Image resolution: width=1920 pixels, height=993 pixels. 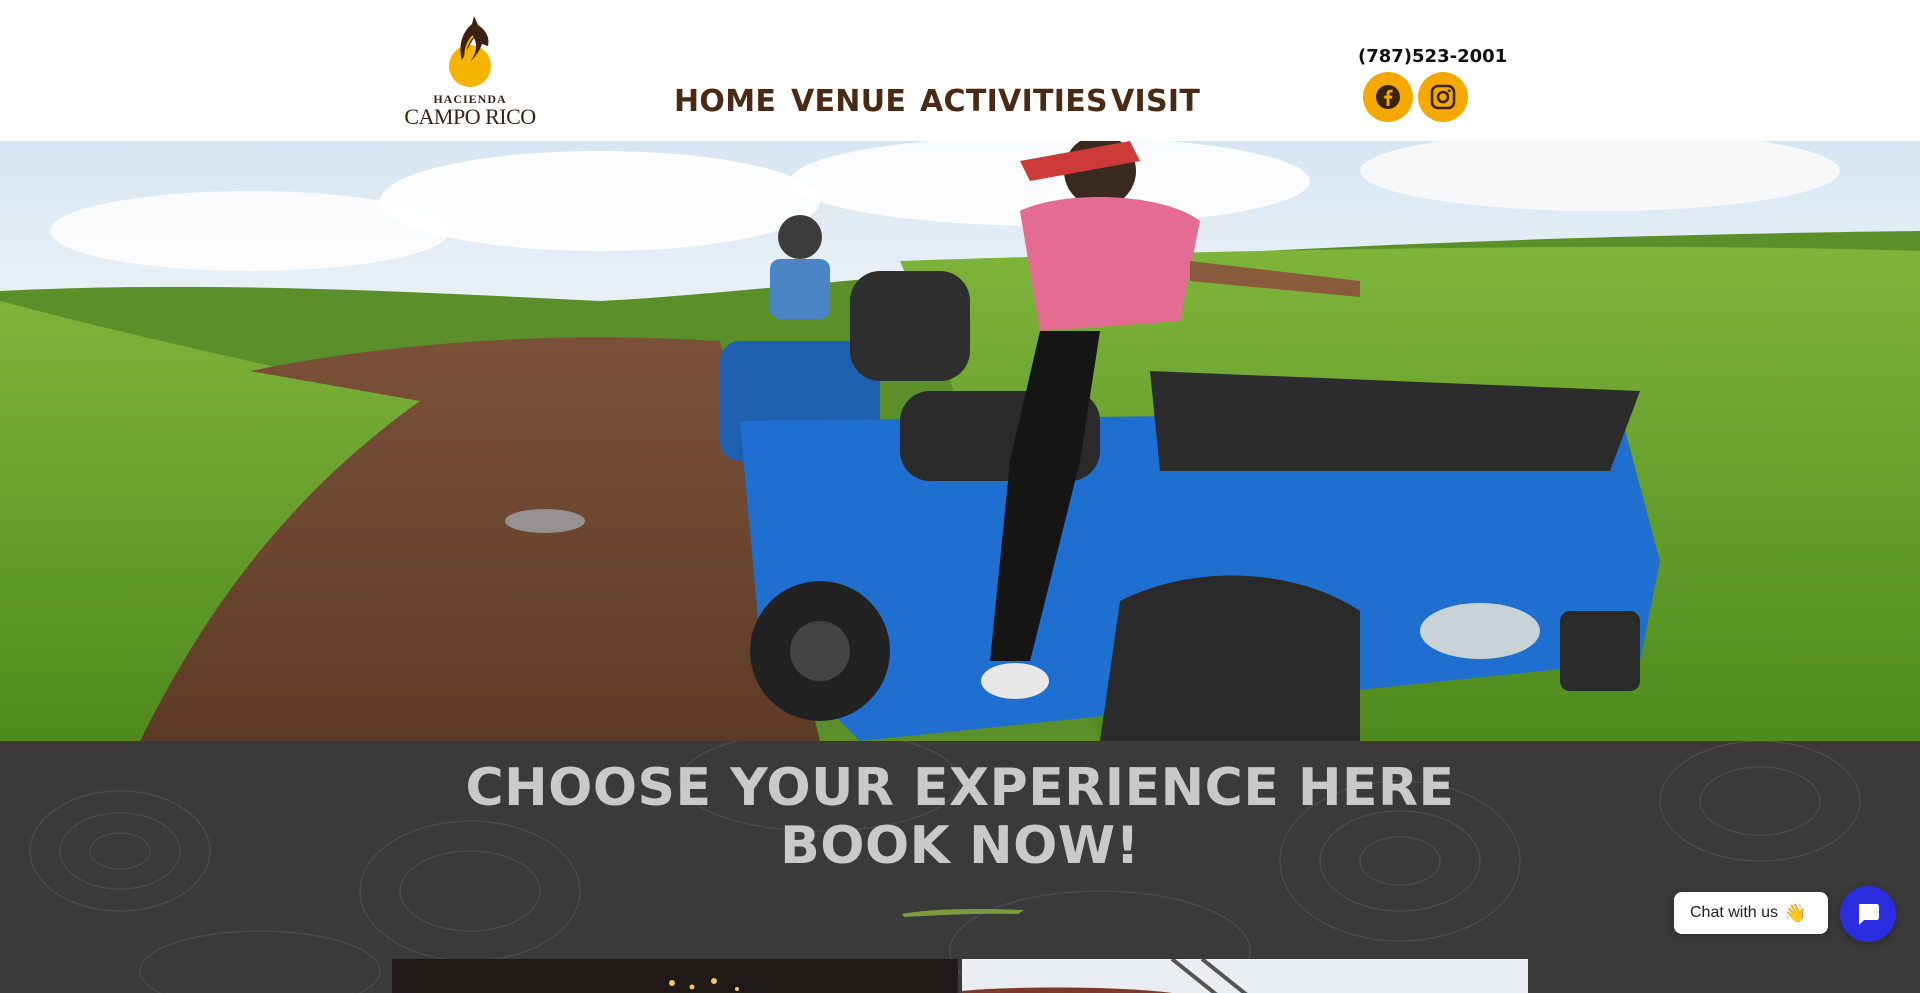 I want to click on nav-venue: VENUE, so click(x=848, y=101).